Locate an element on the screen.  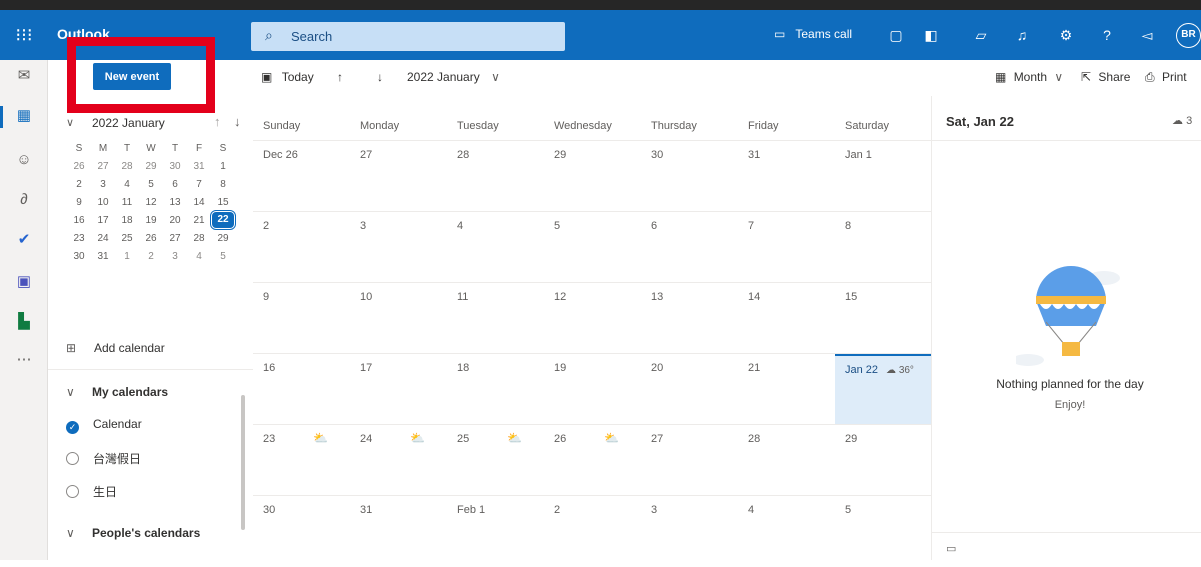
day-cell: 15 is located at coordinates (883, 318).